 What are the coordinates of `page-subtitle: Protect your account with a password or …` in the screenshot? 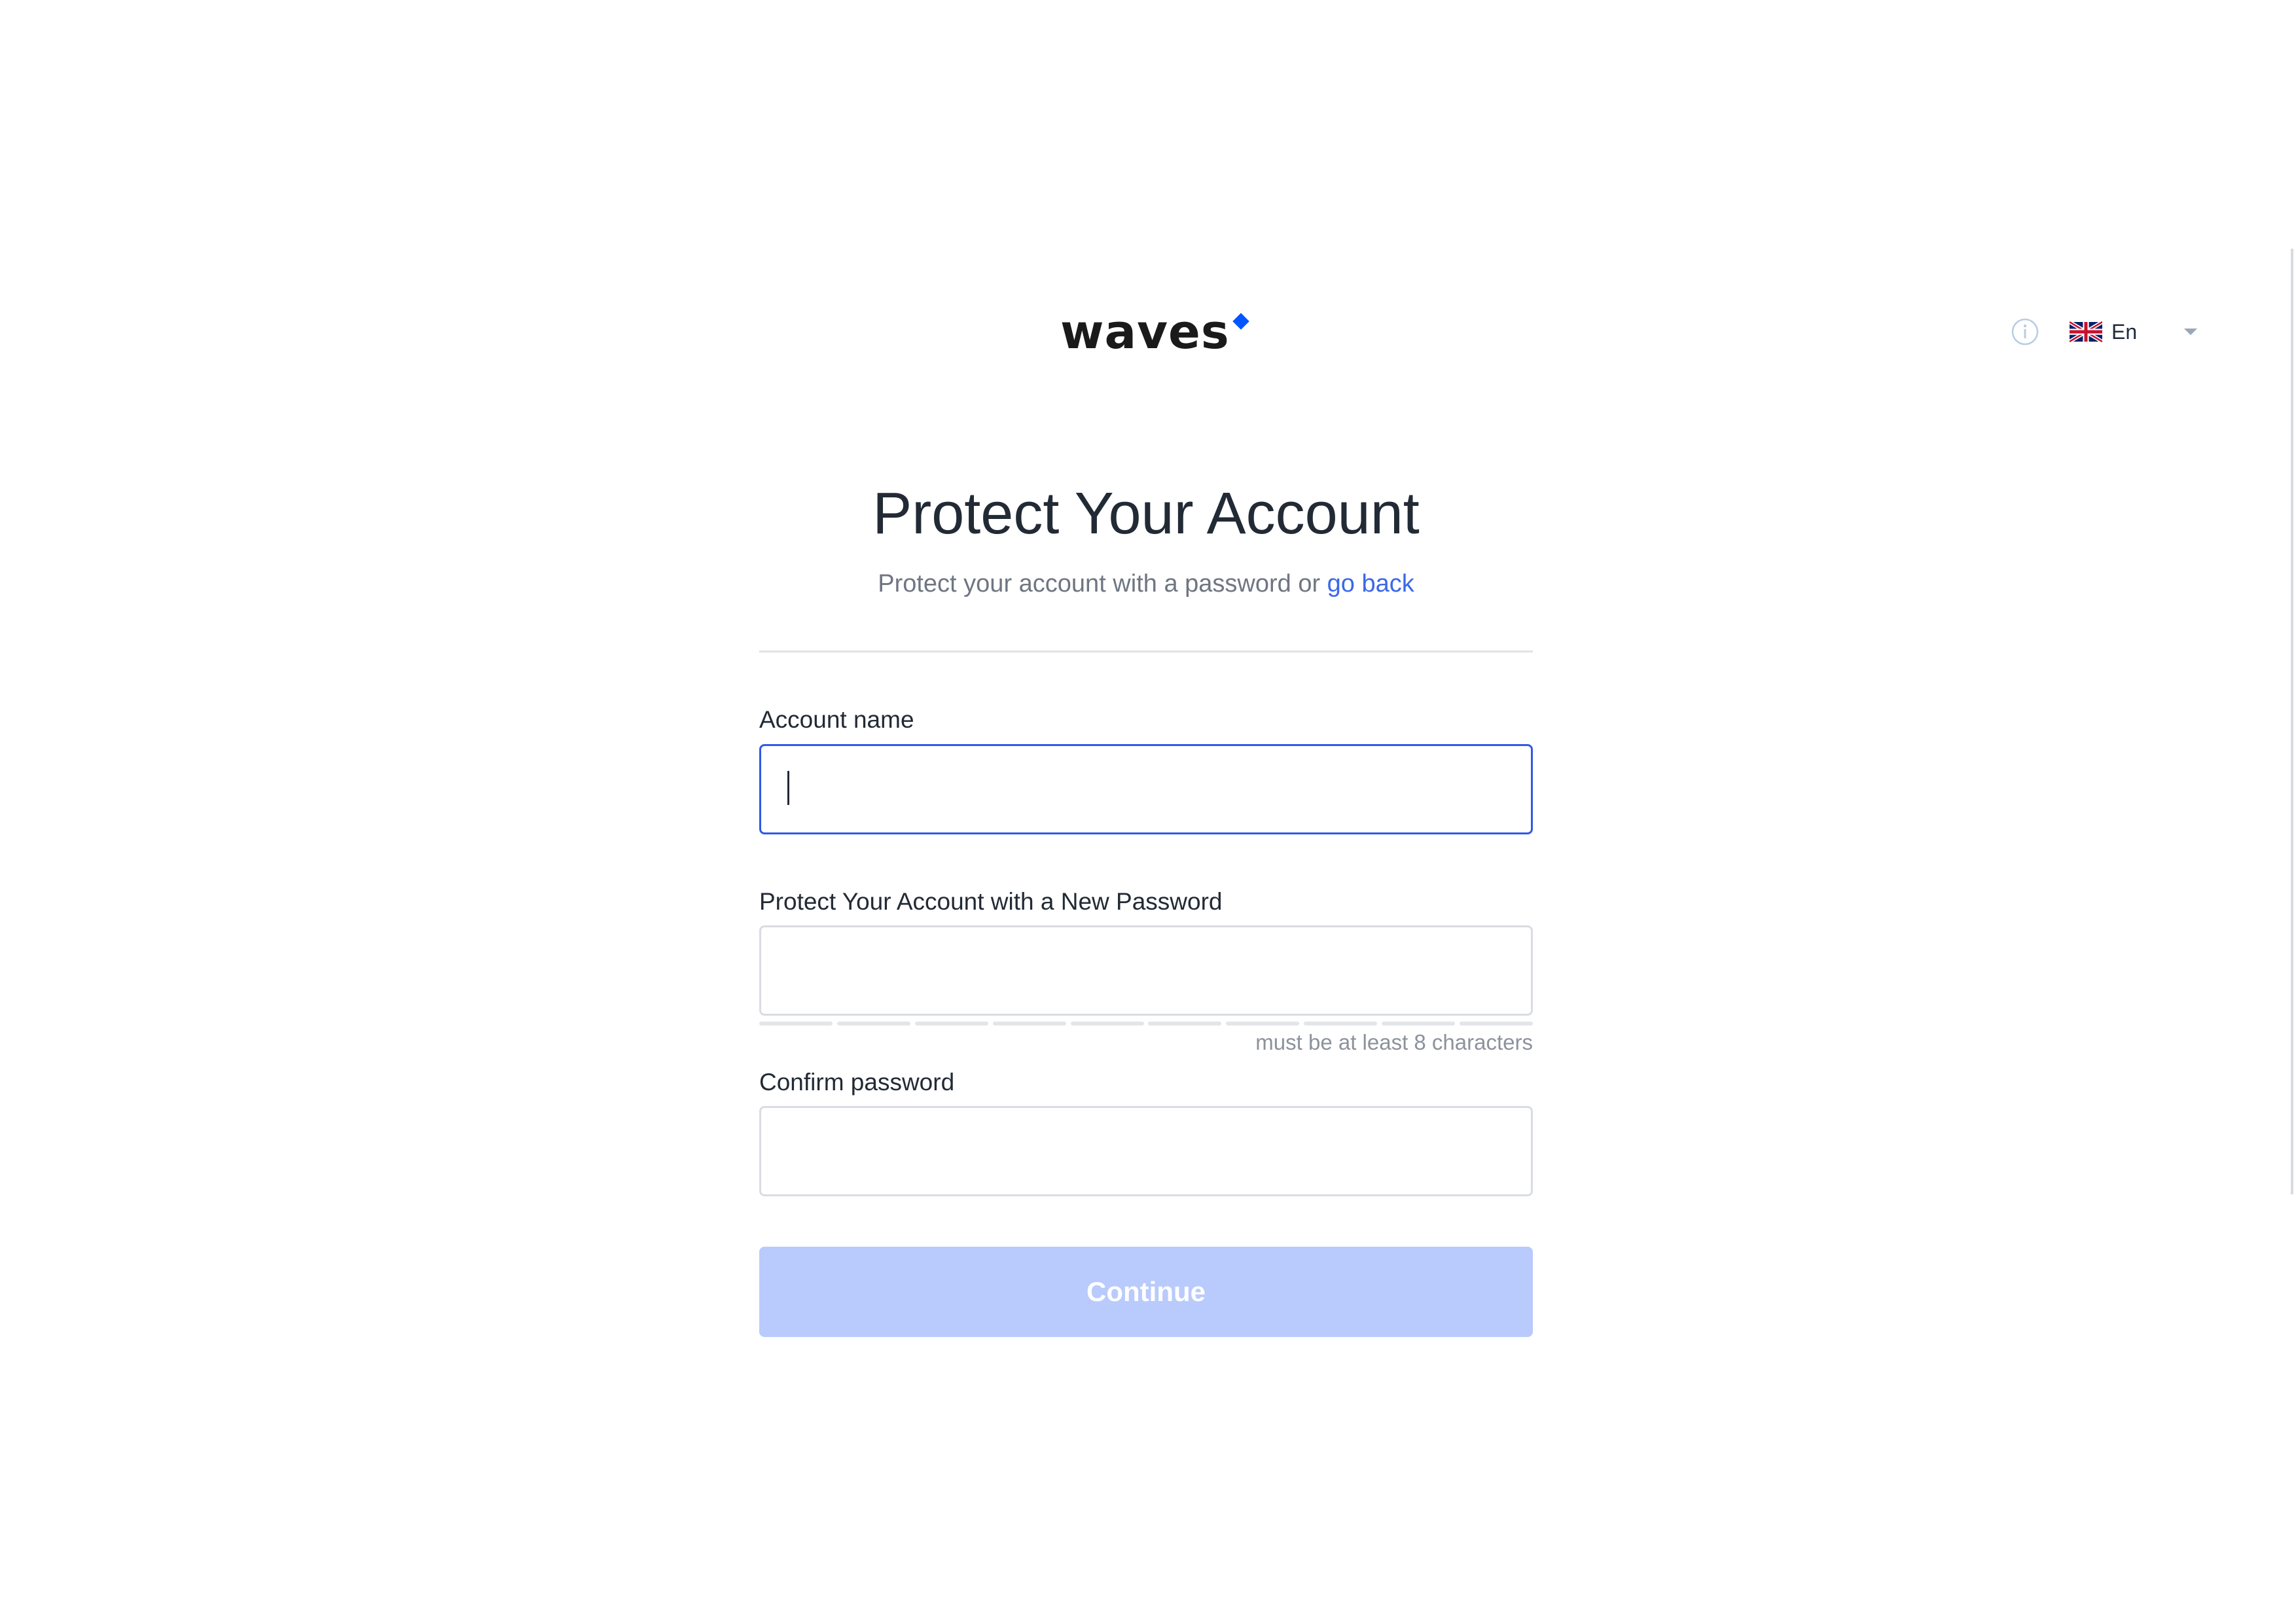 It's located at (1146, 583).